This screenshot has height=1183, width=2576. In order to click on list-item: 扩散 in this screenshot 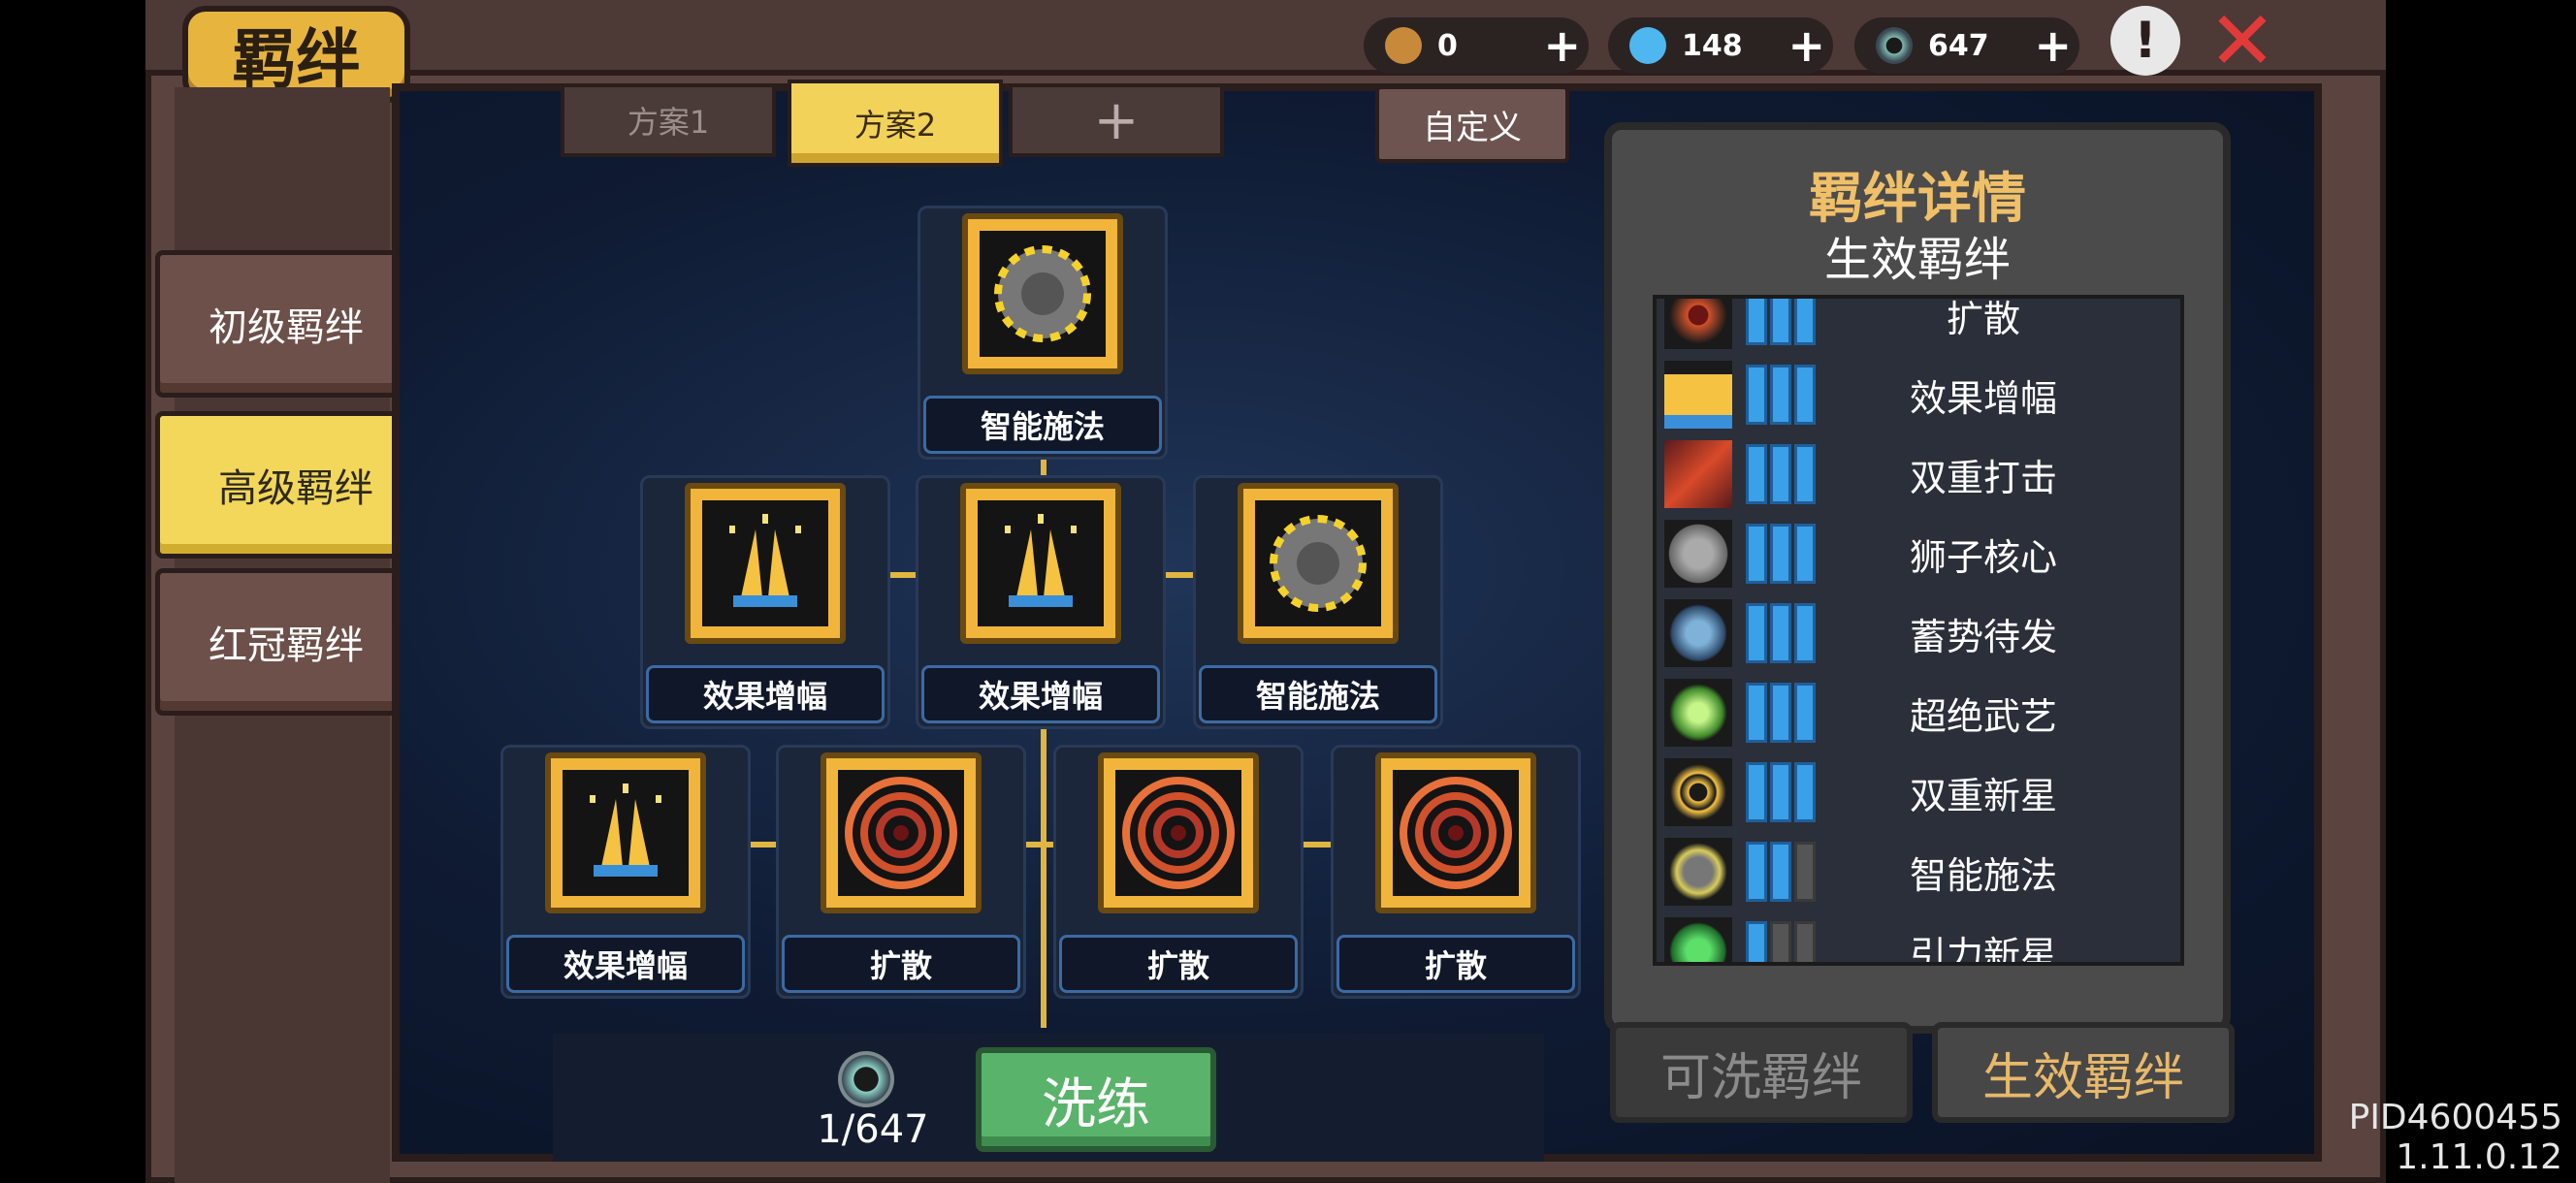, I will do `click(1918, 326)`.